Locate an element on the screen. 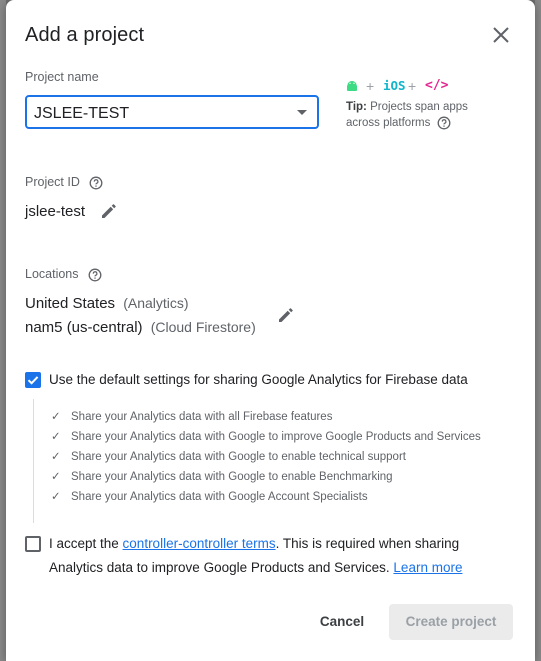  terms-prefix: I accept the is located at coordinates (86, 543).